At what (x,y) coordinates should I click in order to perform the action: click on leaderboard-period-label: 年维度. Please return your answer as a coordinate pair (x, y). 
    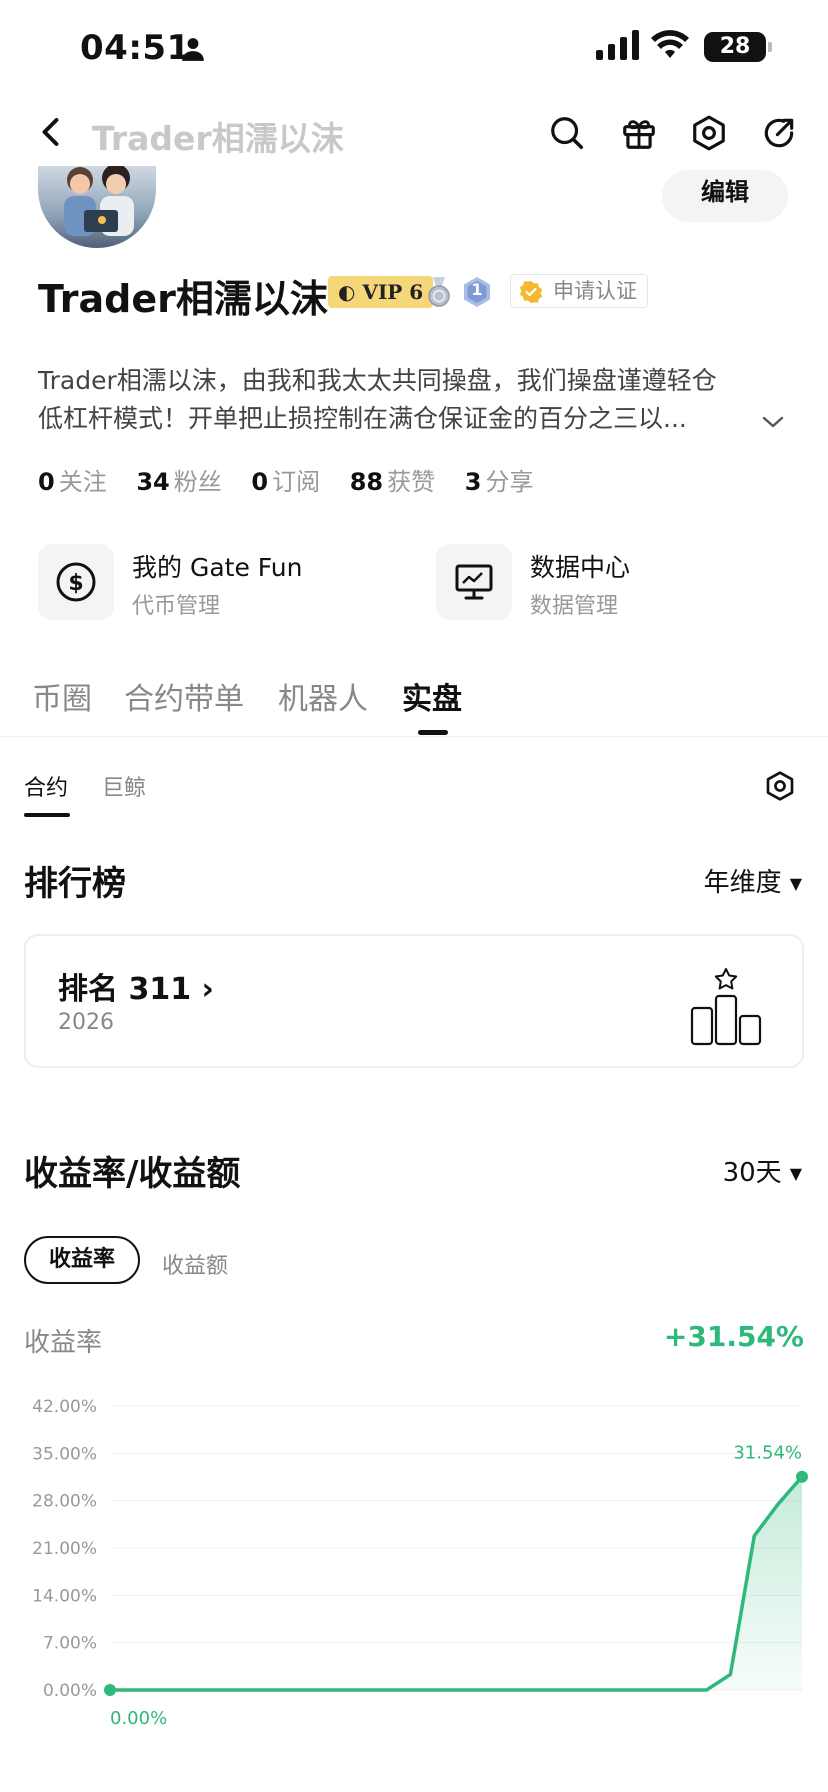
    Looking at the image, I should click on (742, 883).